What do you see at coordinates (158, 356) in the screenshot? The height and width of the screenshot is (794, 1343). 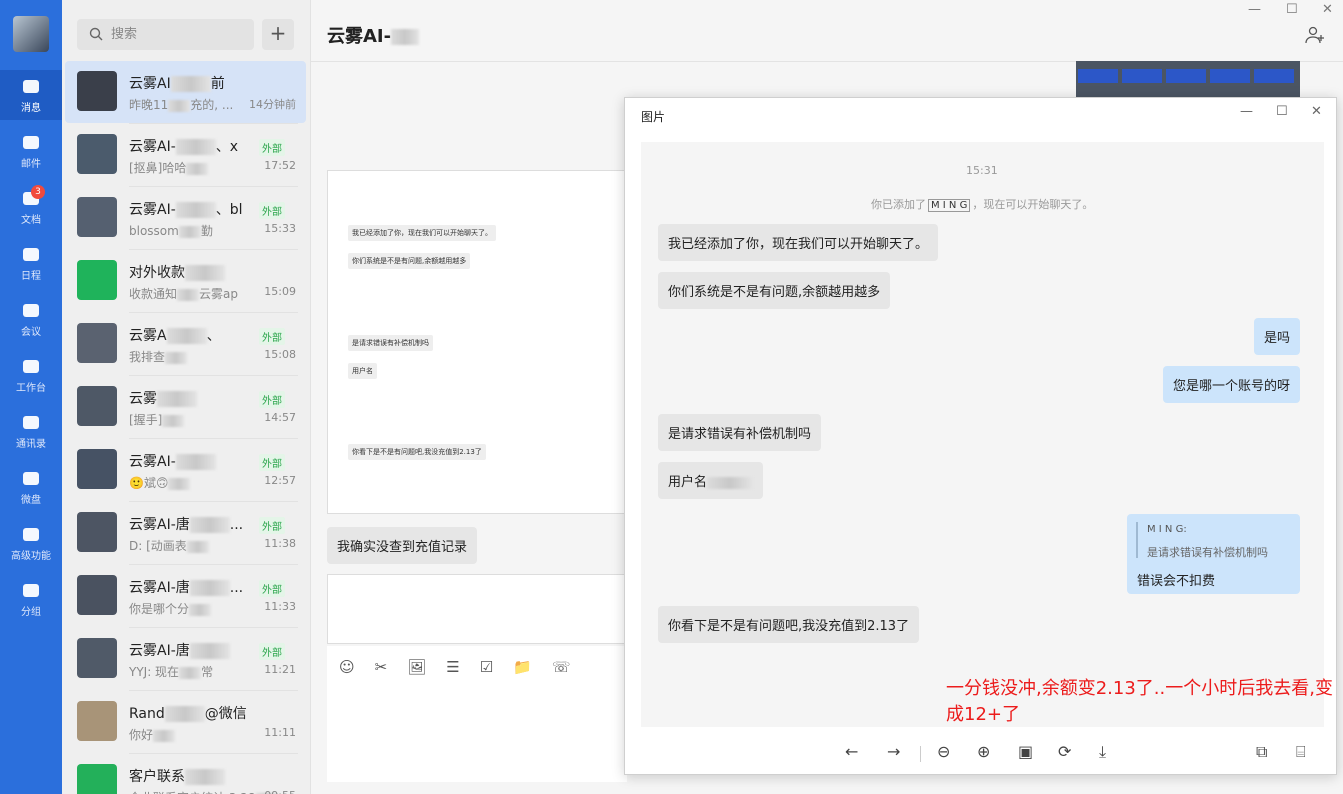 I see `conversation-preview: 我排查` at bounding box center [158, 356].